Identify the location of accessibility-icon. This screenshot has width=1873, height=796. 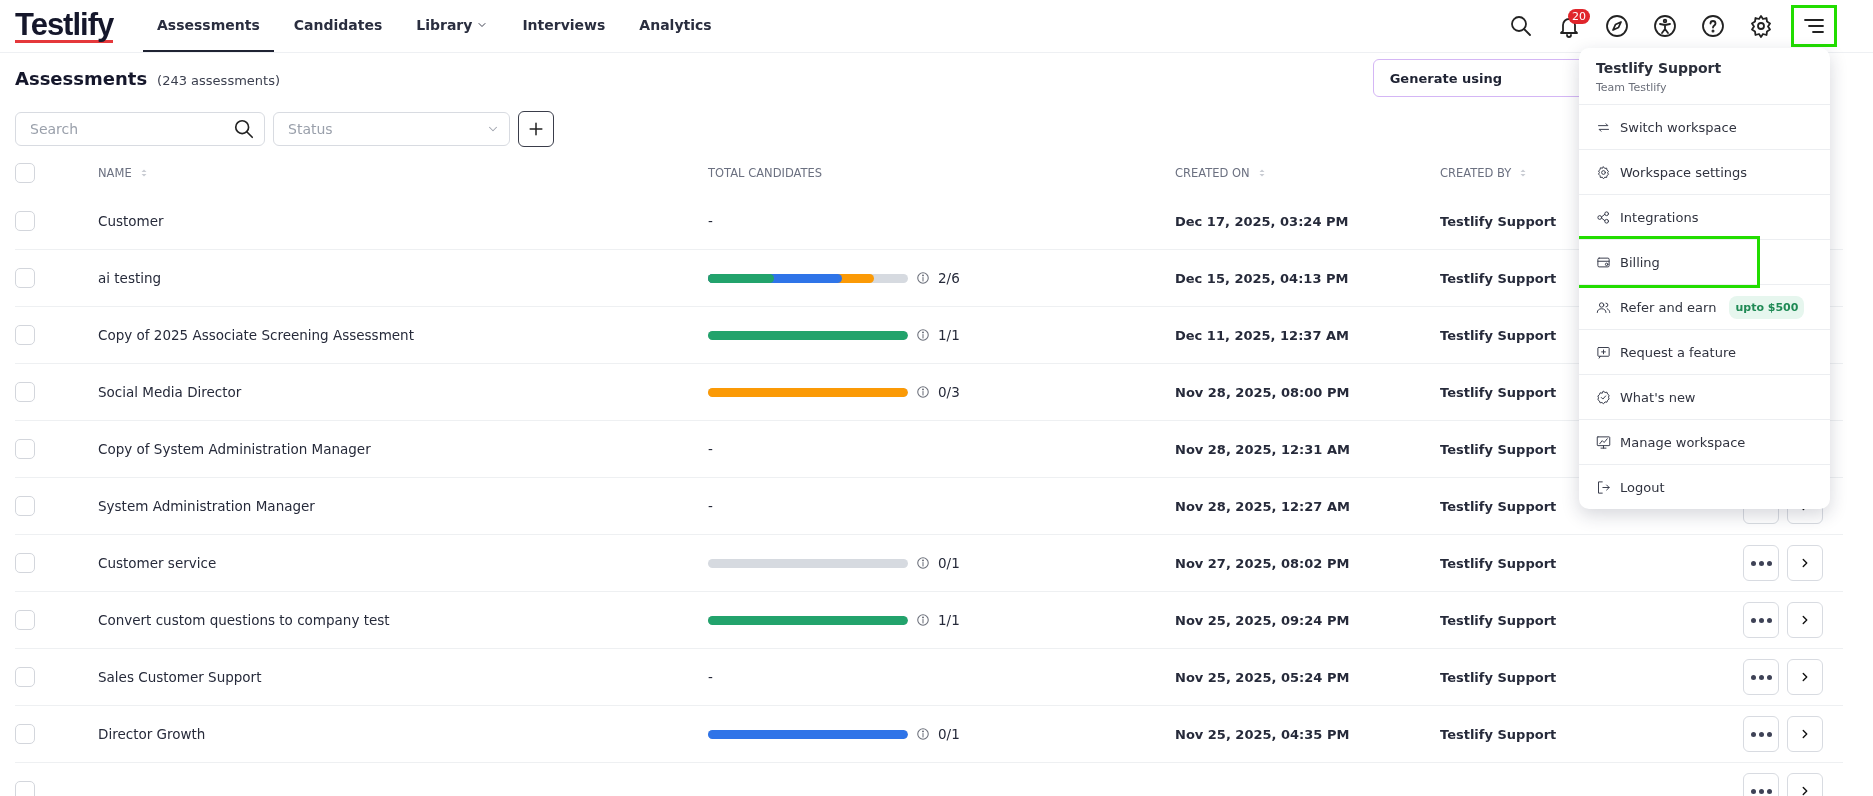
(1665, 26).